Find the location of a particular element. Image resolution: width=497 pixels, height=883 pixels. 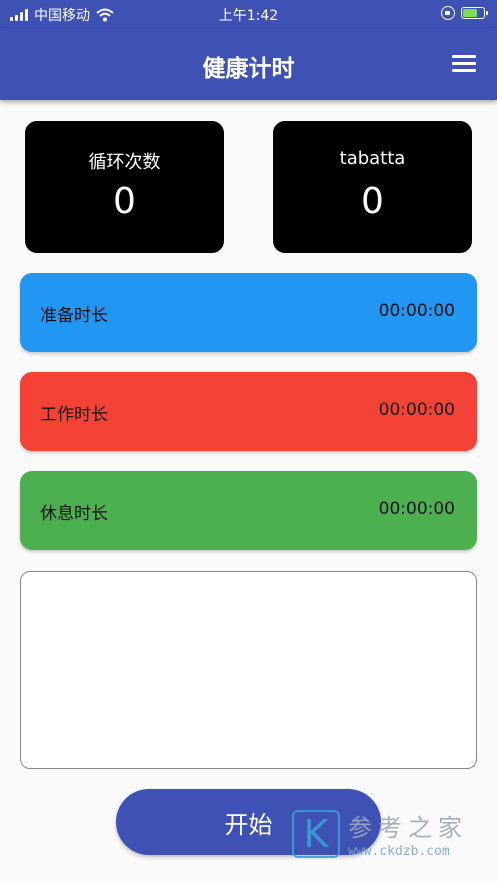

battery-charging-icon is located at coordinates (474, 13).